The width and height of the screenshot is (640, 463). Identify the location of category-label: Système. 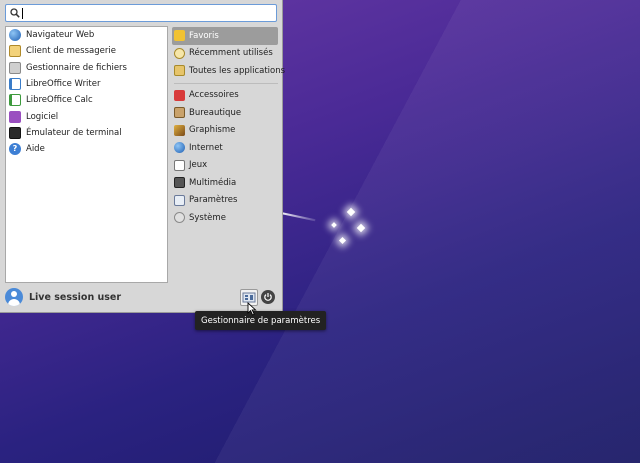
(207, 217).